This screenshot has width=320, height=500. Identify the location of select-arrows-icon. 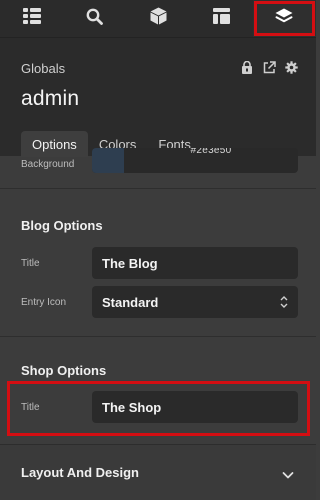
(284, 302).